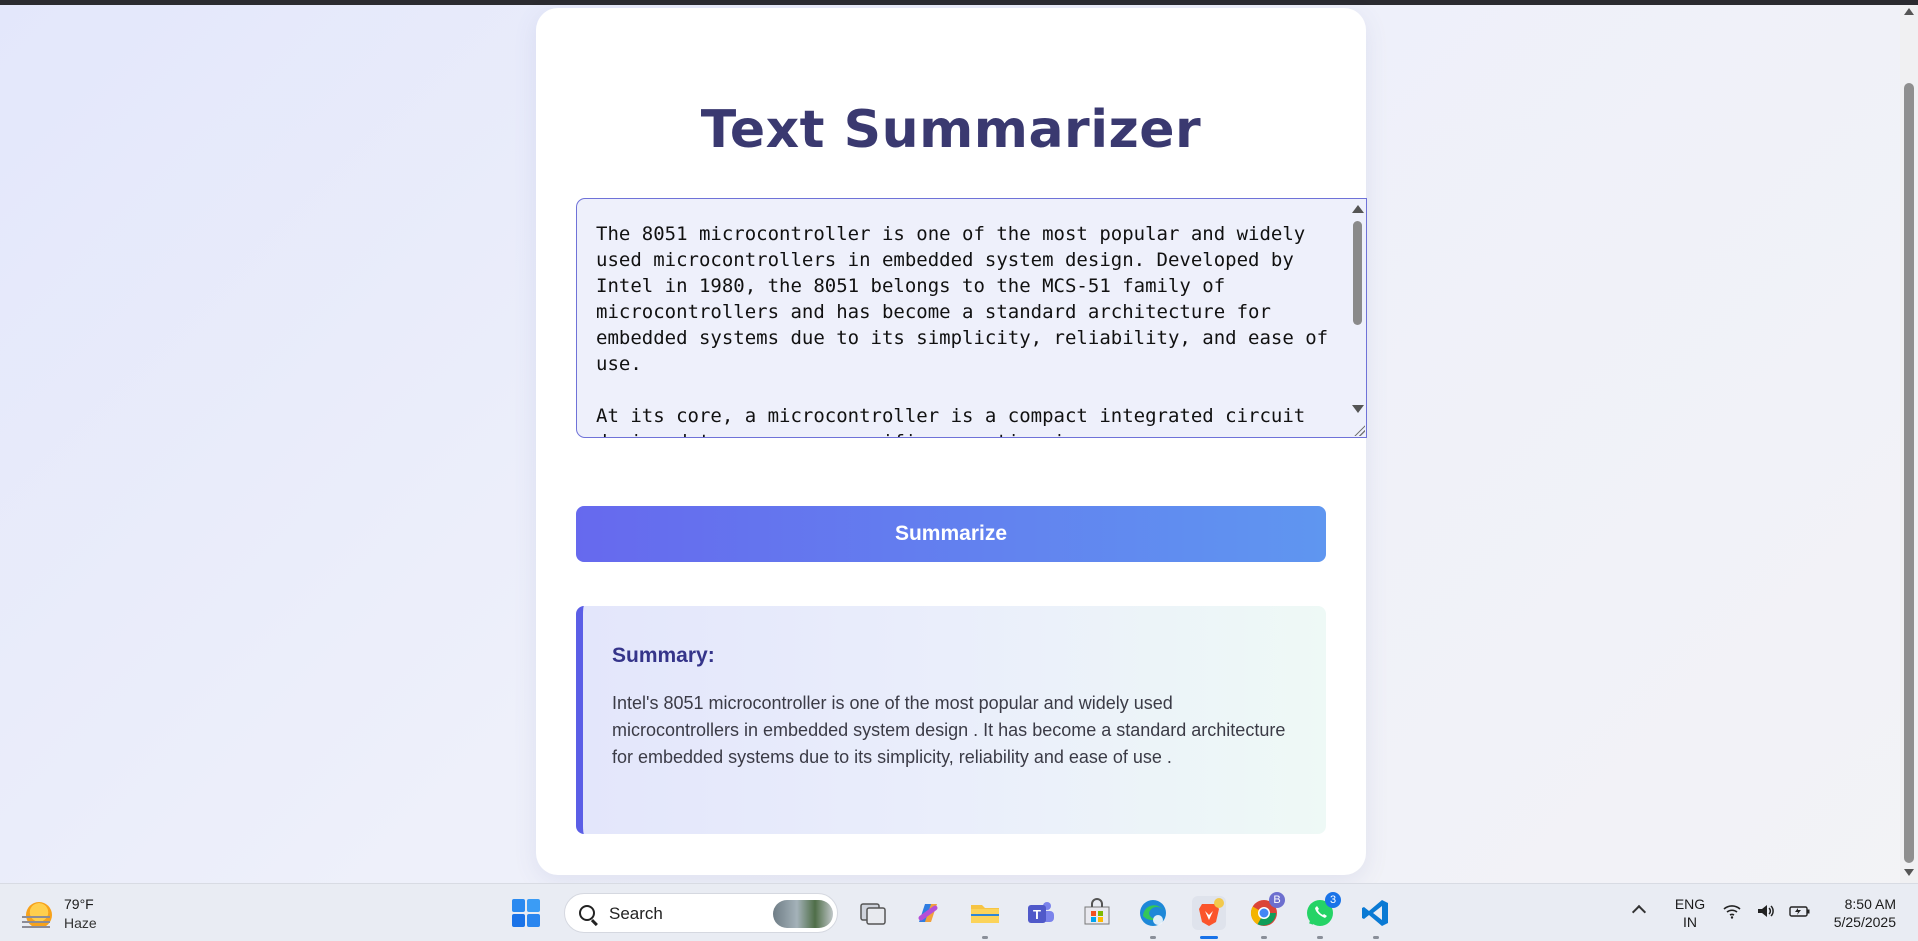  I want to click on store-icon, so click(1097, 913).